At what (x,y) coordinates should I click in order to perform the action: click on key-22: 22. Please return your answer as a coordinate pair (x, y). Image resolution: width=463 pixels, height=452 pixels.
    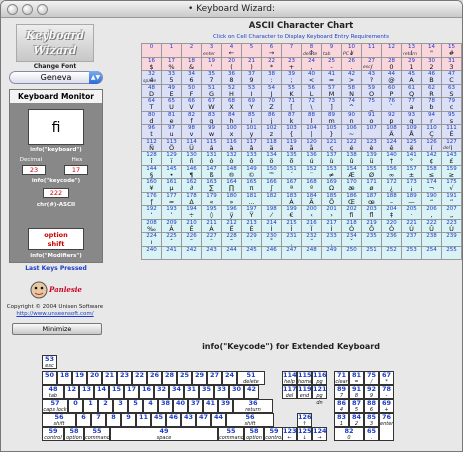
    Looking at the image, I should click on (139, 378).